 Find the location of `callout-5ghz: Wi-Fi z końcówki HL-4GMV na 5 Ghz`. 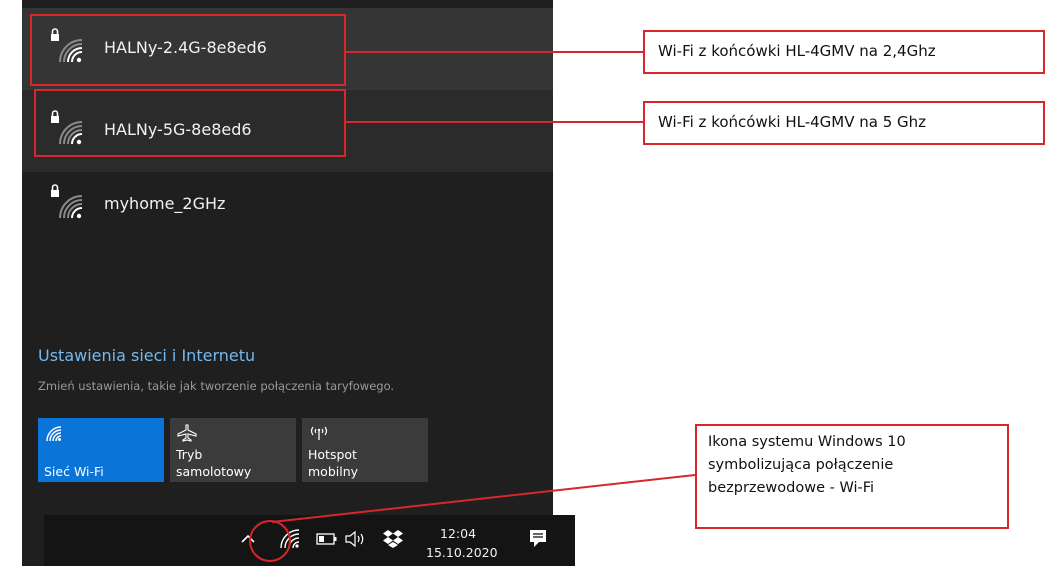

callout-5ghz: Wi-Fi z końcówki HL-4GMV na 5 Ghz is located at coordinates (844, 123).